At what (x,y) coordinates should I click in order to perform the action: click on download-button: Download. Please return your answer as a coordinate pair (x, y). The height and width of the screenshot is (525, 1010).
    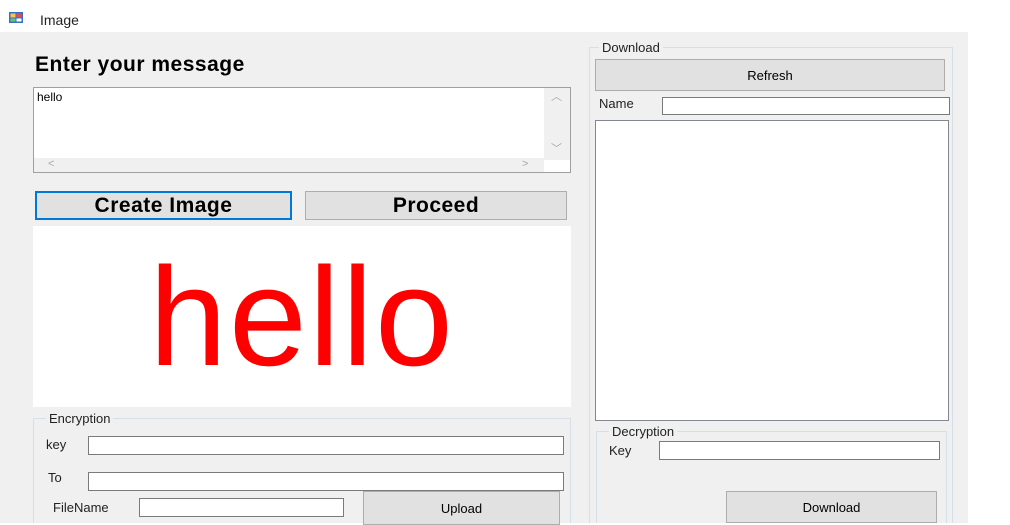
    Looking at the image, I should click on (831, 507).